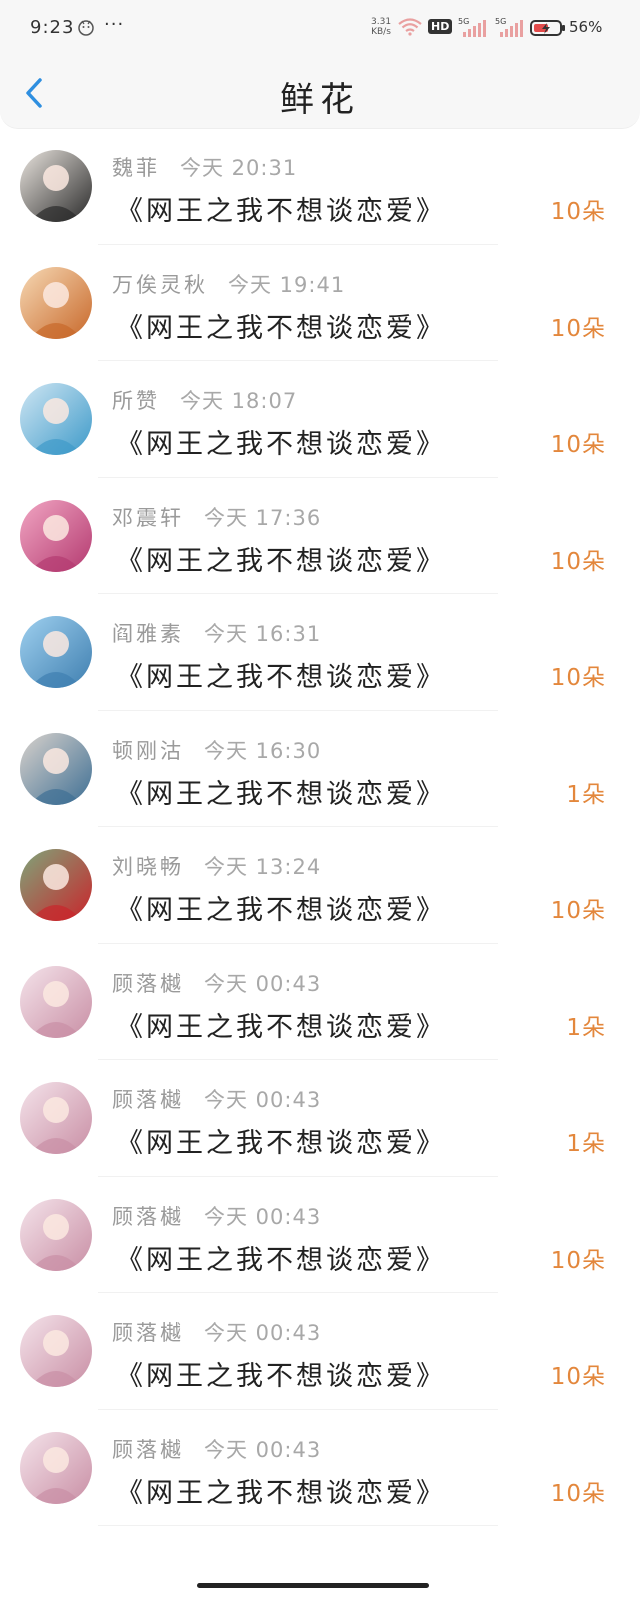 This screenshot has width=640, height=1598. I want to click on list-item: 顿刚沽 今天 16:30 《网王之我不想谈恋爱》 1朵, so click(320, 769).